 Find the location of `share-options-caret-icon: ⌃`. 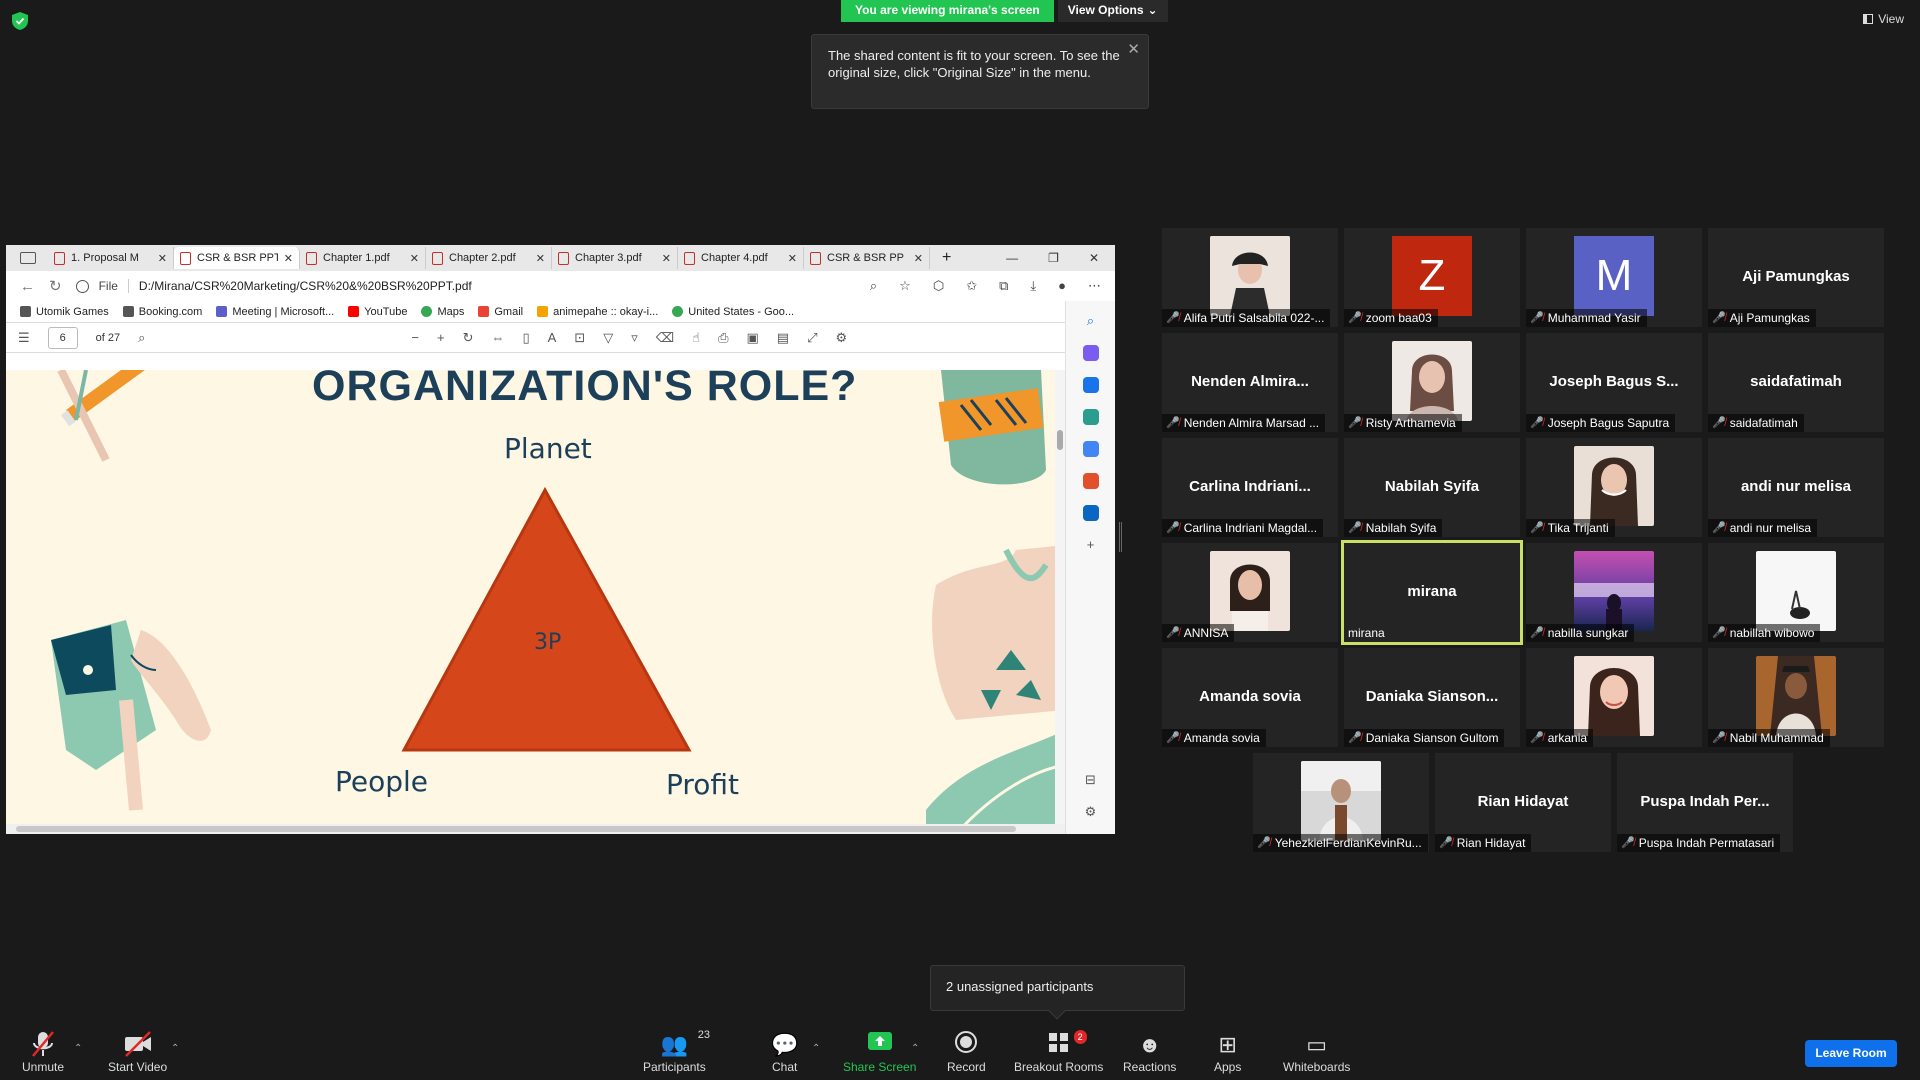

share-options-caret-icon: ⌃ is located at coordinates (915, 1048).